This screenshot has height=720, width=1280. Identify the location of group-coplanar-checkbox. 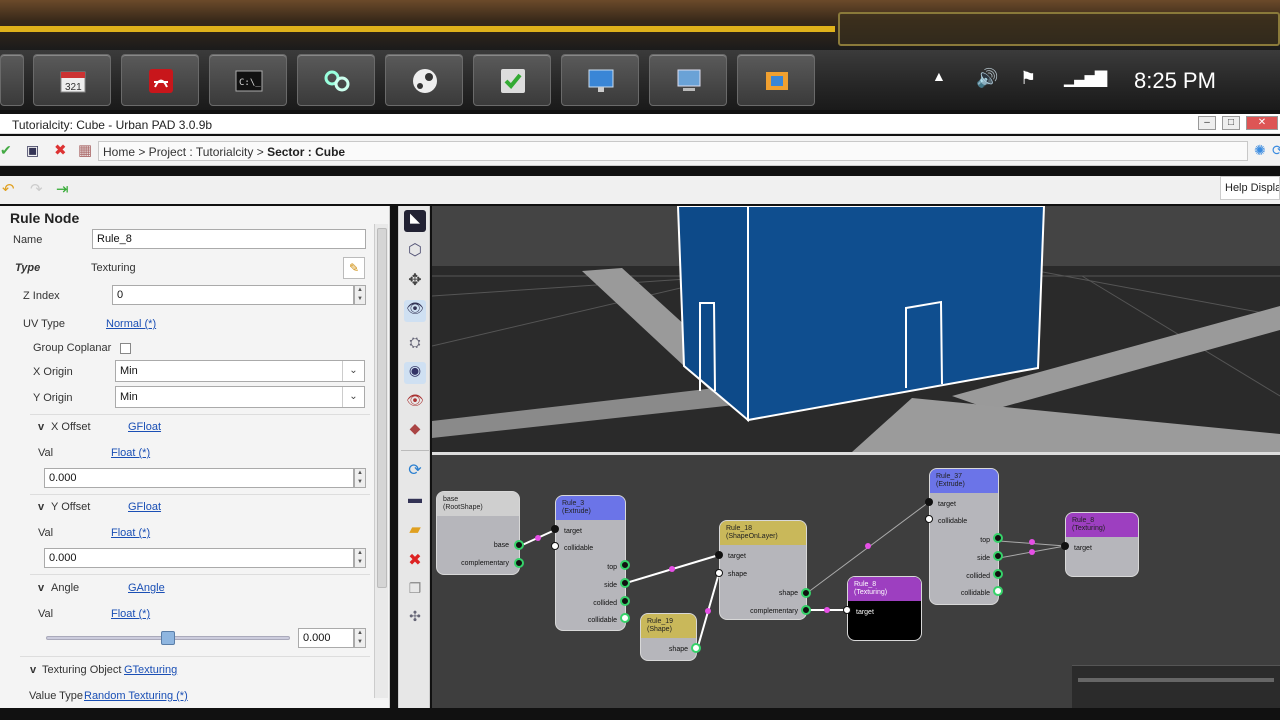
(125, 348).